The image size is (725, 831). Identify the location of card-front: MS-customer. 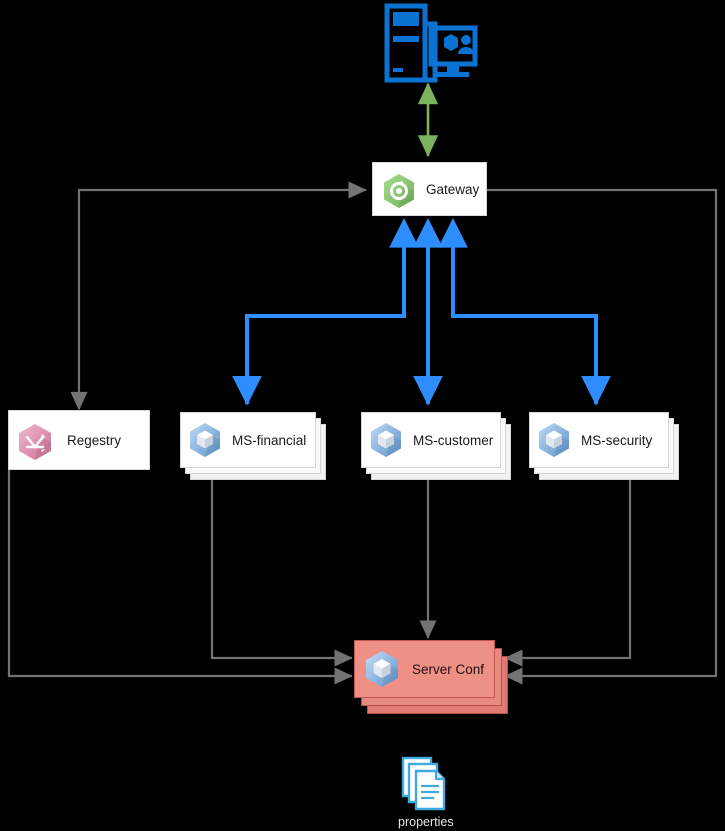
(431, 440).